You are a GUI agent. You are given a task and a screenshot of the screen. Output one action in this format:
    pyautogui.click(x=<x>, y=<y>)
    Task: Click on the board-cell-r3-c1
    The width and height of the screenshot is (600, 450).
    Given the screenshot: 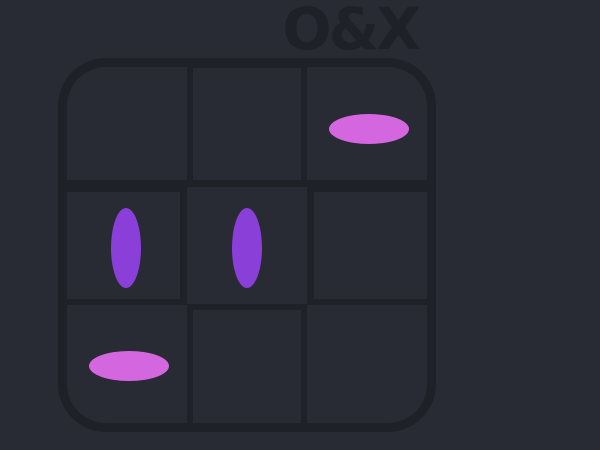 What is the action you would take?
    pyautogui.click(x=127, y=364)
    